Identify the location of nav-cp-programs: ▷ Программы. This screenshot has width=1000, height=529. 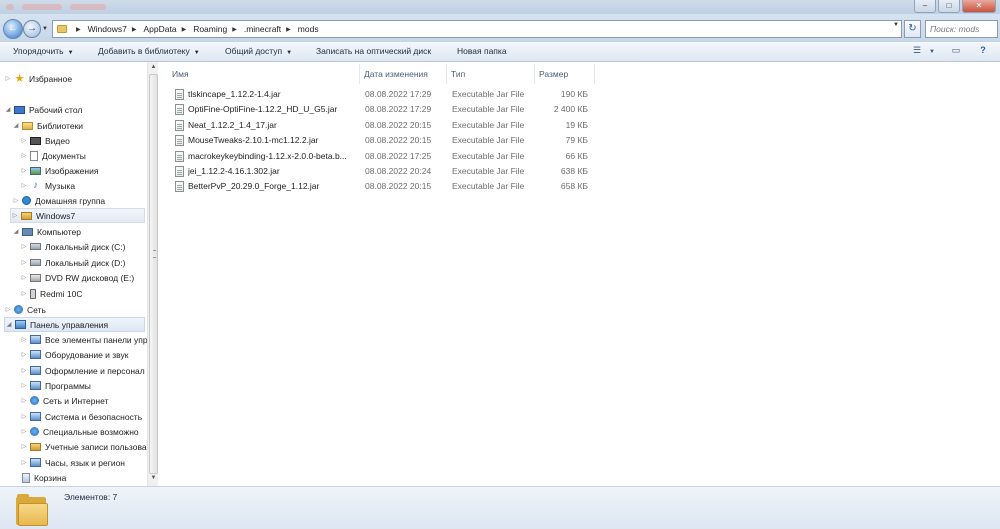
(55, 385).